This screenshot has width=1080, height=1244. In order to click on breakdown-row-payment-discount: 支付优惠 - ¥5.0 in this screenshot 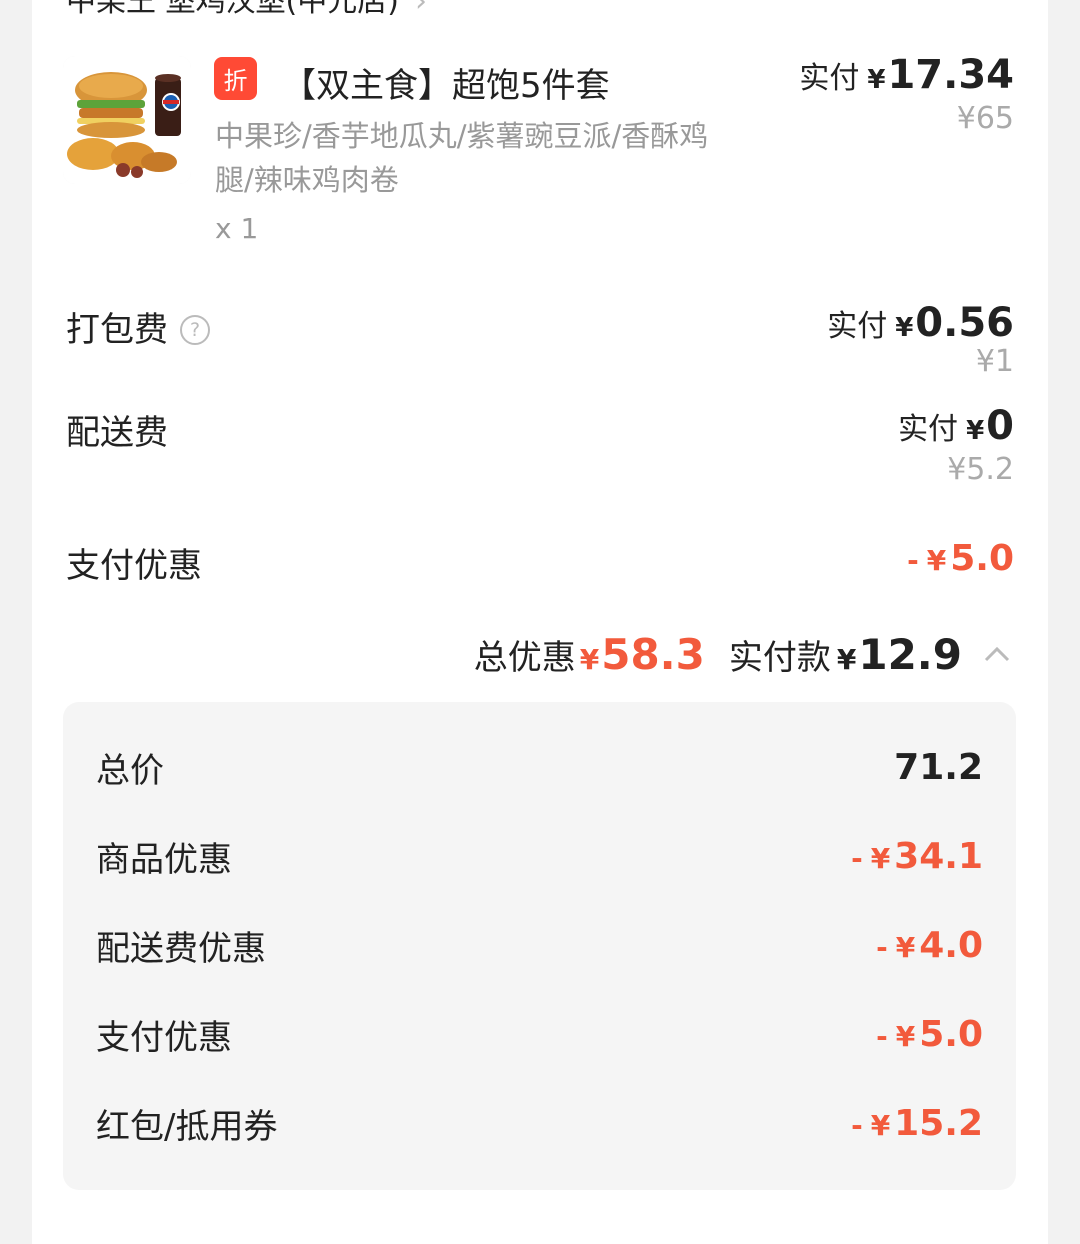, I will do `click(539, 1034)`.